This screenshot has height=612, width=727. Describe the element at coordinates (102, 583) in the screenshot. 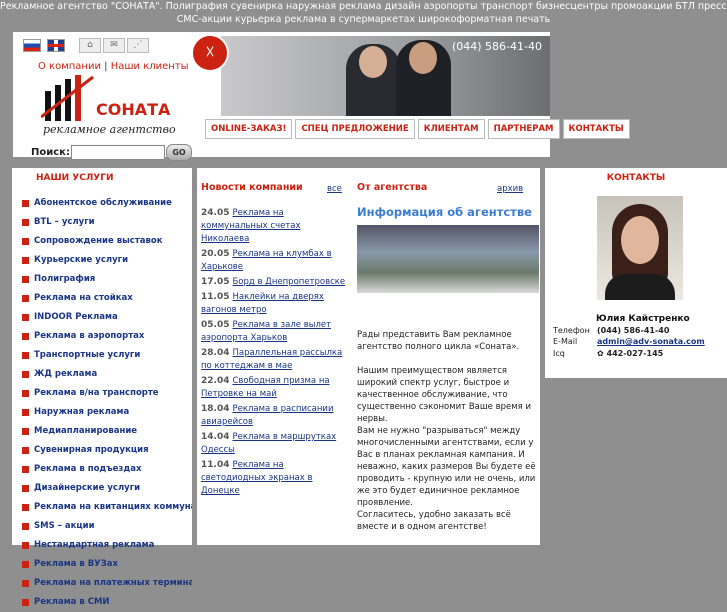

I see `service-item: Реклама на платежных терминалах` at that location.